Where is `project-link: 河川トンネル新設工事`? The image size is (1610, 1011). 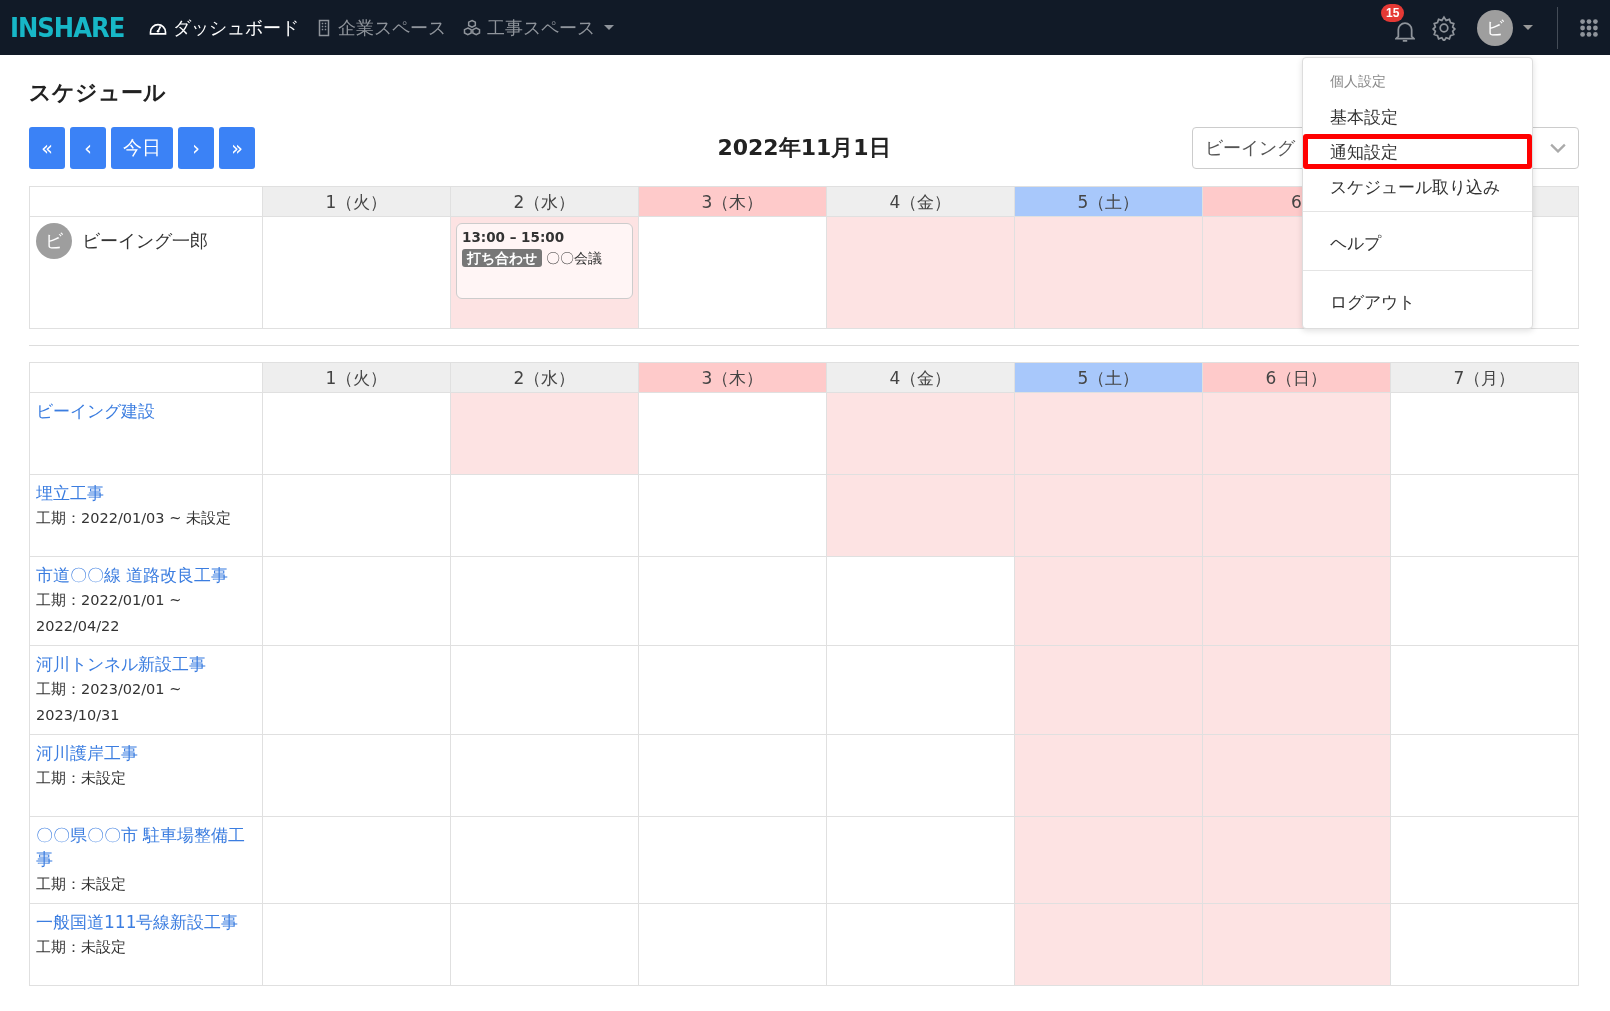 project-link: 河川トンネル新設工事 is located at coordinates (146, 664).